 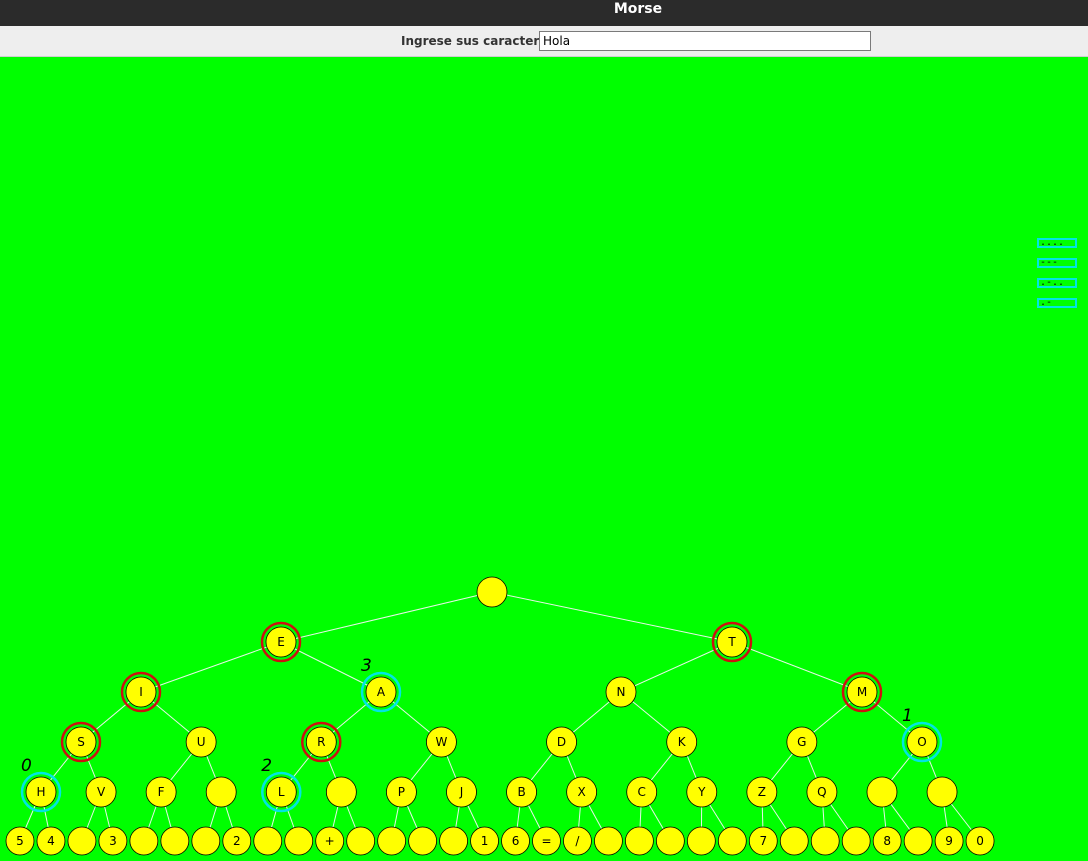 I want to click on tree-node-3: 3, so click(x=113, y=841).